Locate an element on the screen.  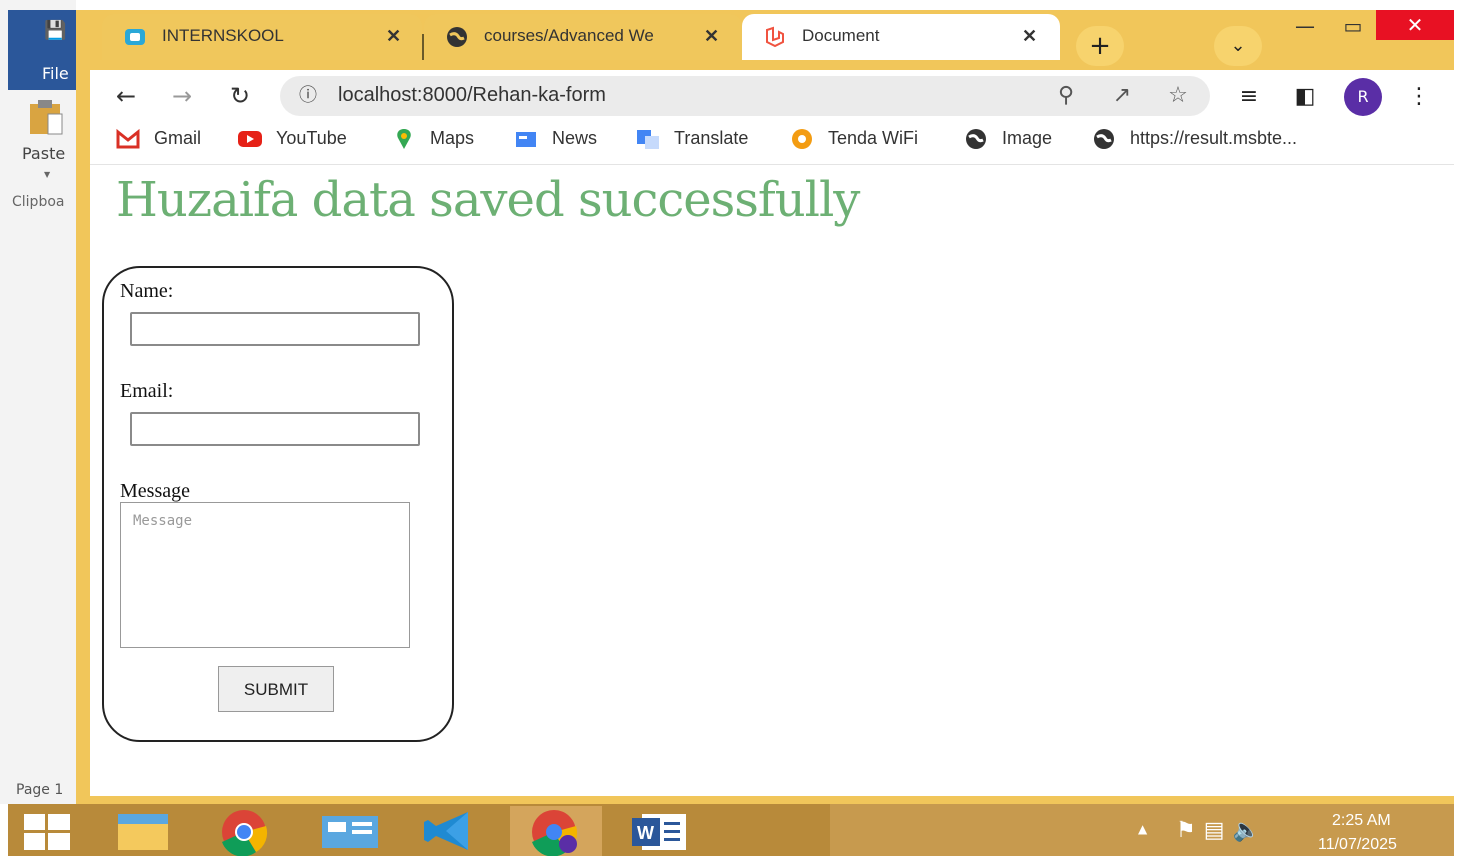
vscode-taskbar-icon is located at coordinates (452, 831).